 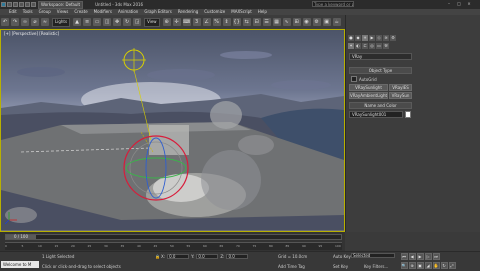 What do you see at coordinates (412, 265) in the screenshot?
I see `zoom-all-icon: ⊕` at bounding box center [412, 265].